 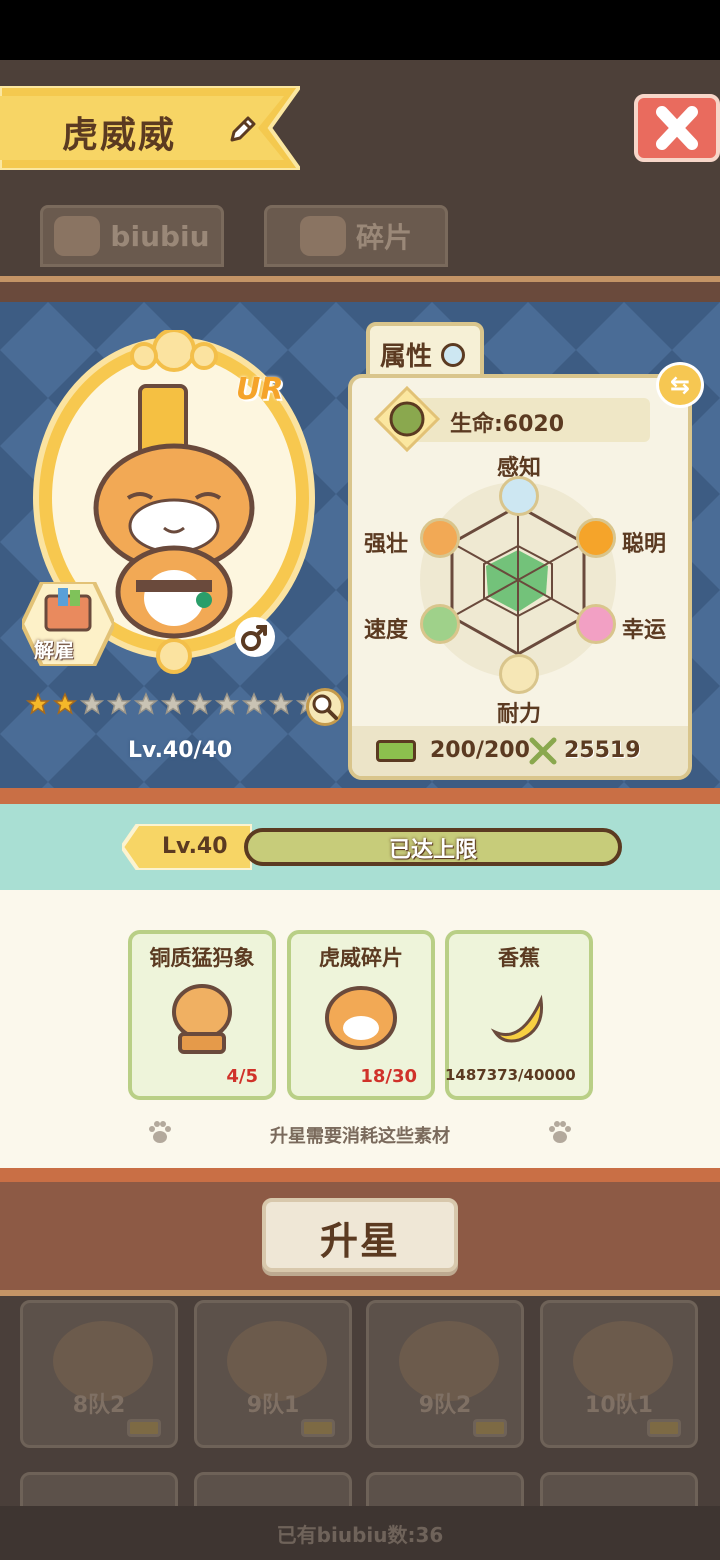 What do you see at coordinates (386, 544) in the screenshot?
I see `stat-strong-label: 强壮` at bounding box center [386, 544].